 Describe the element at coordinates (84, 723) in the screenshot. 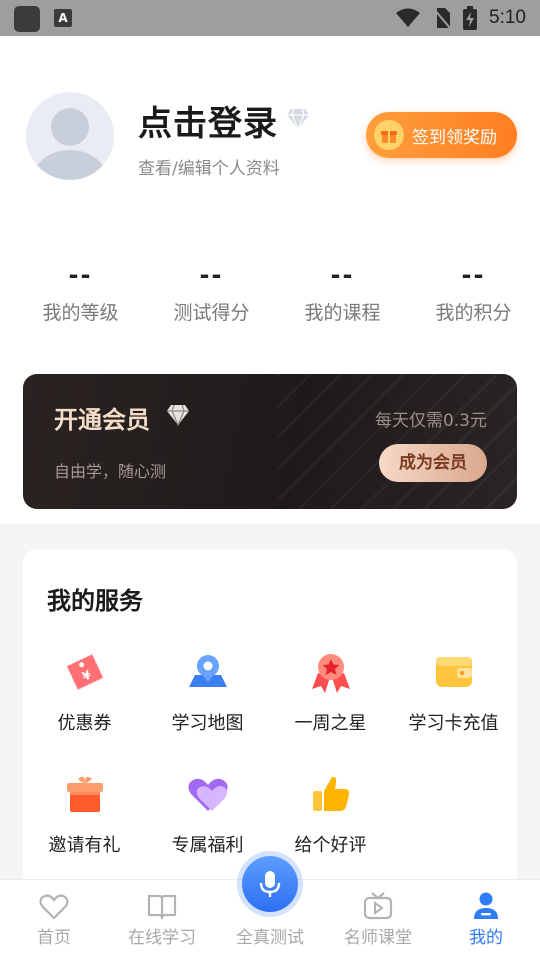

I see `service-label: 优惠券` at that location.